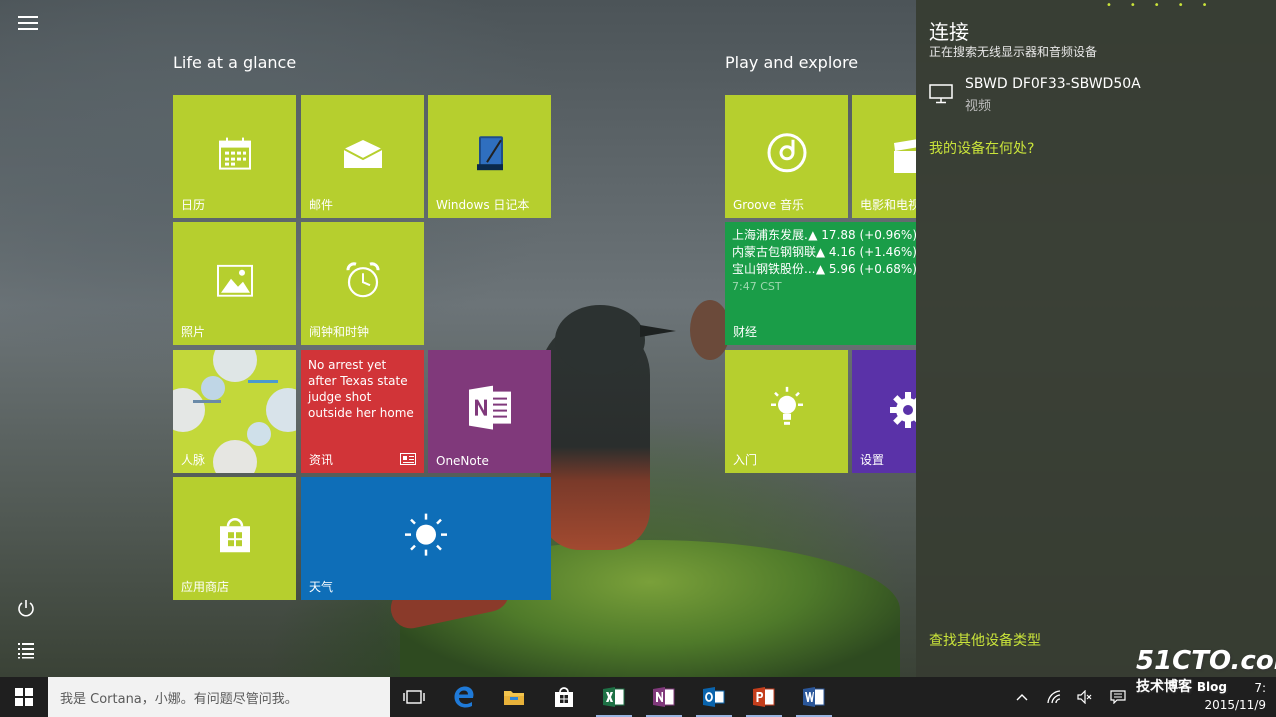 The height and width of the screenshot is (717, 1276). Describe the element at coordinates (193, 460) in the screenshot. I see `tile-label: 人脉` at that location.